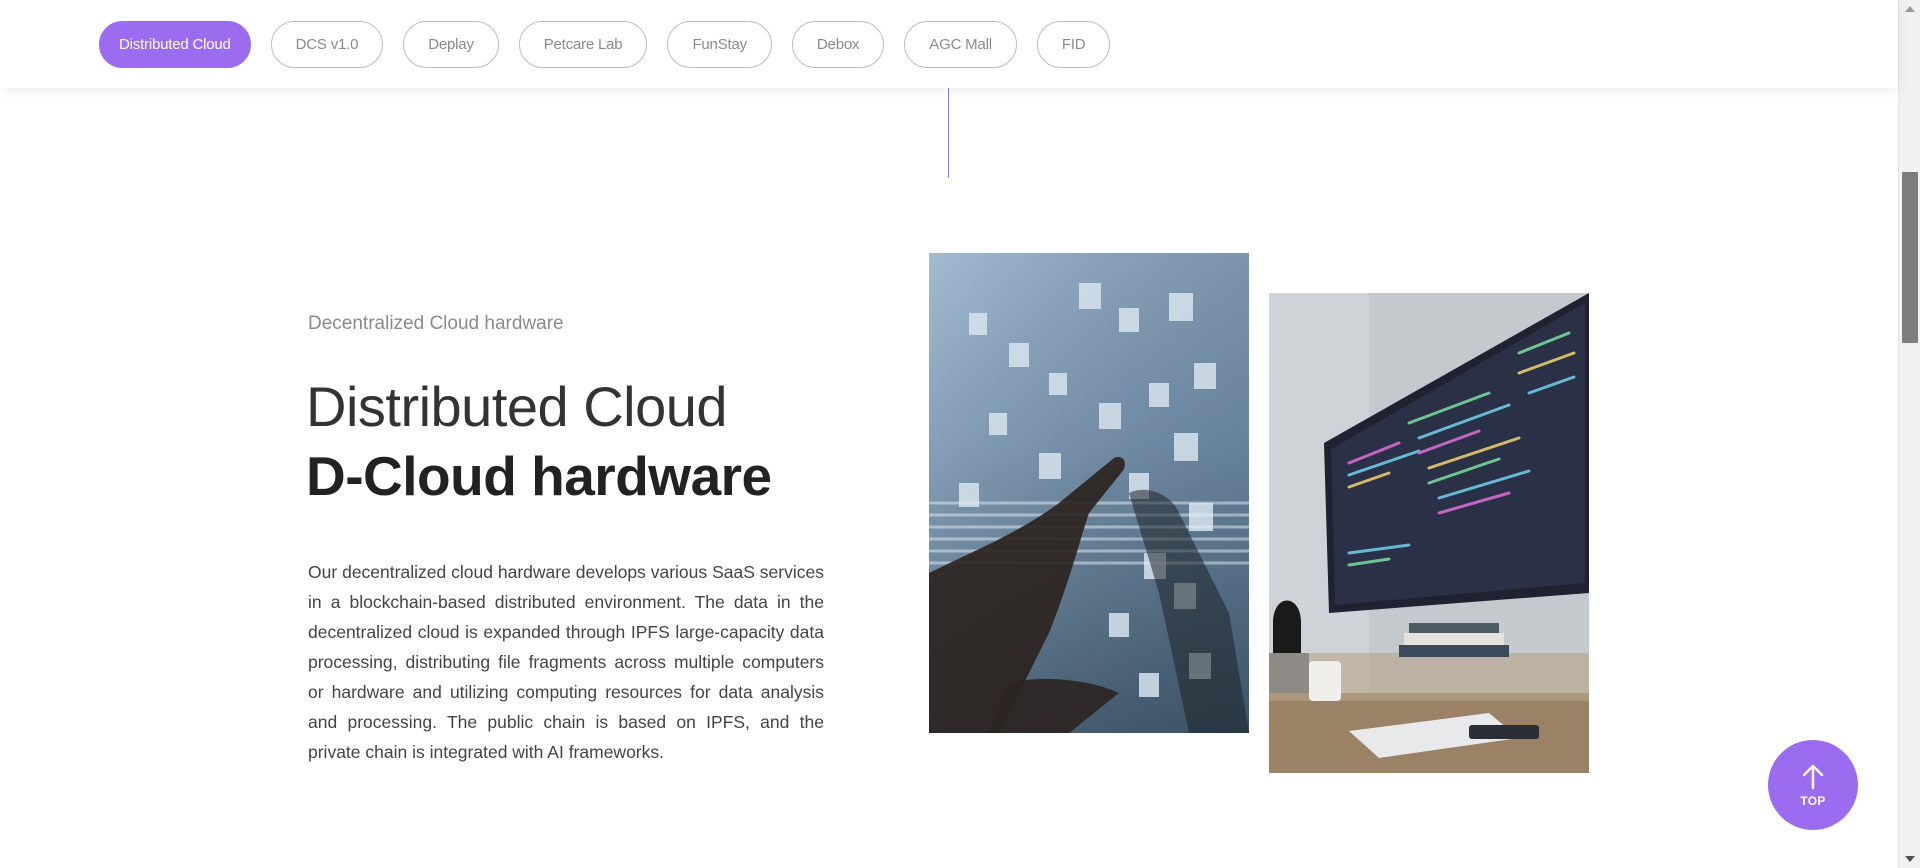  Describe the element at coordinates (451, 44) in the screenshot. I see `tab-deplay: Deplay` at that location.